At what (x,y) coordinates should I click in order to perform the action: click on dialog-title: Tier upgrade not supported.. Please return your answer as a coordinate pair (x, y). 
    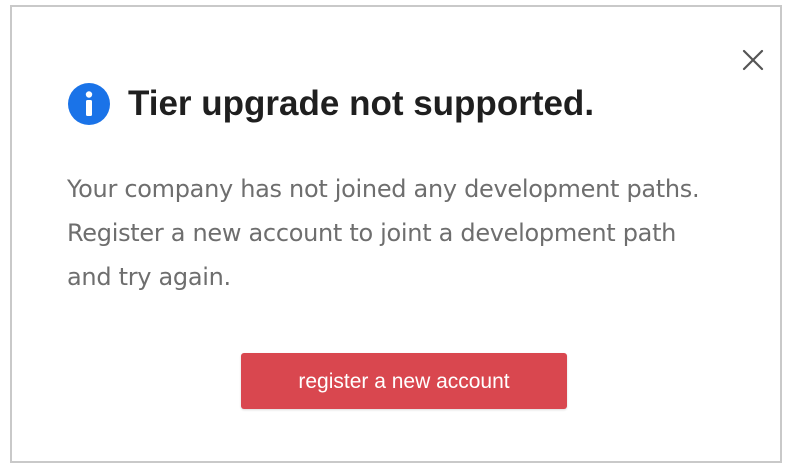
    Looking at the image, I should click on (361, 103).